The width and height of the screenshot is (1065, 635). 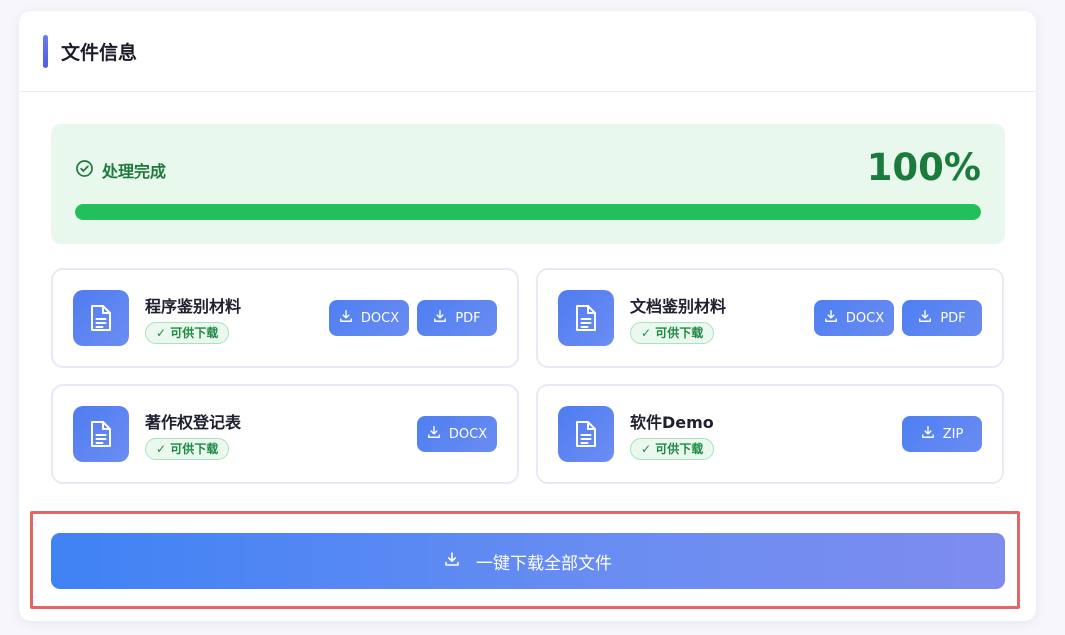 What do you see at coordinates (285, 318) in the screenshot?
I see `file-card-program-material: 程序鉴别材料 ✓ 可供下载 DOCX PDF` at bounding box center [285, 318].